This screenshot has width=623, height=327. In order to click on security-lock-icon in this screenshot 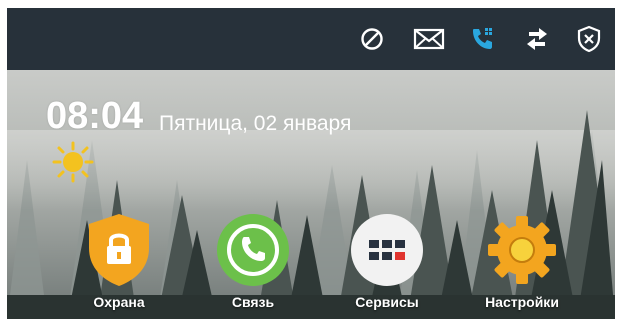, I will do `click(119, 250)`.